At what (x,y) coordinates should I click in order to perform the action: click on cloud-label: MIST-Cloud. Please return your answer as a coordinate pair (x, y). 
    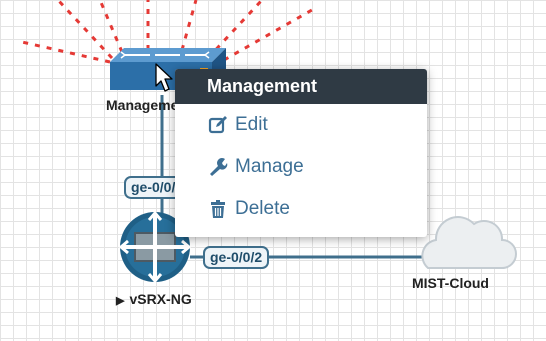
    Looking at the image, I should click on (450, 283).